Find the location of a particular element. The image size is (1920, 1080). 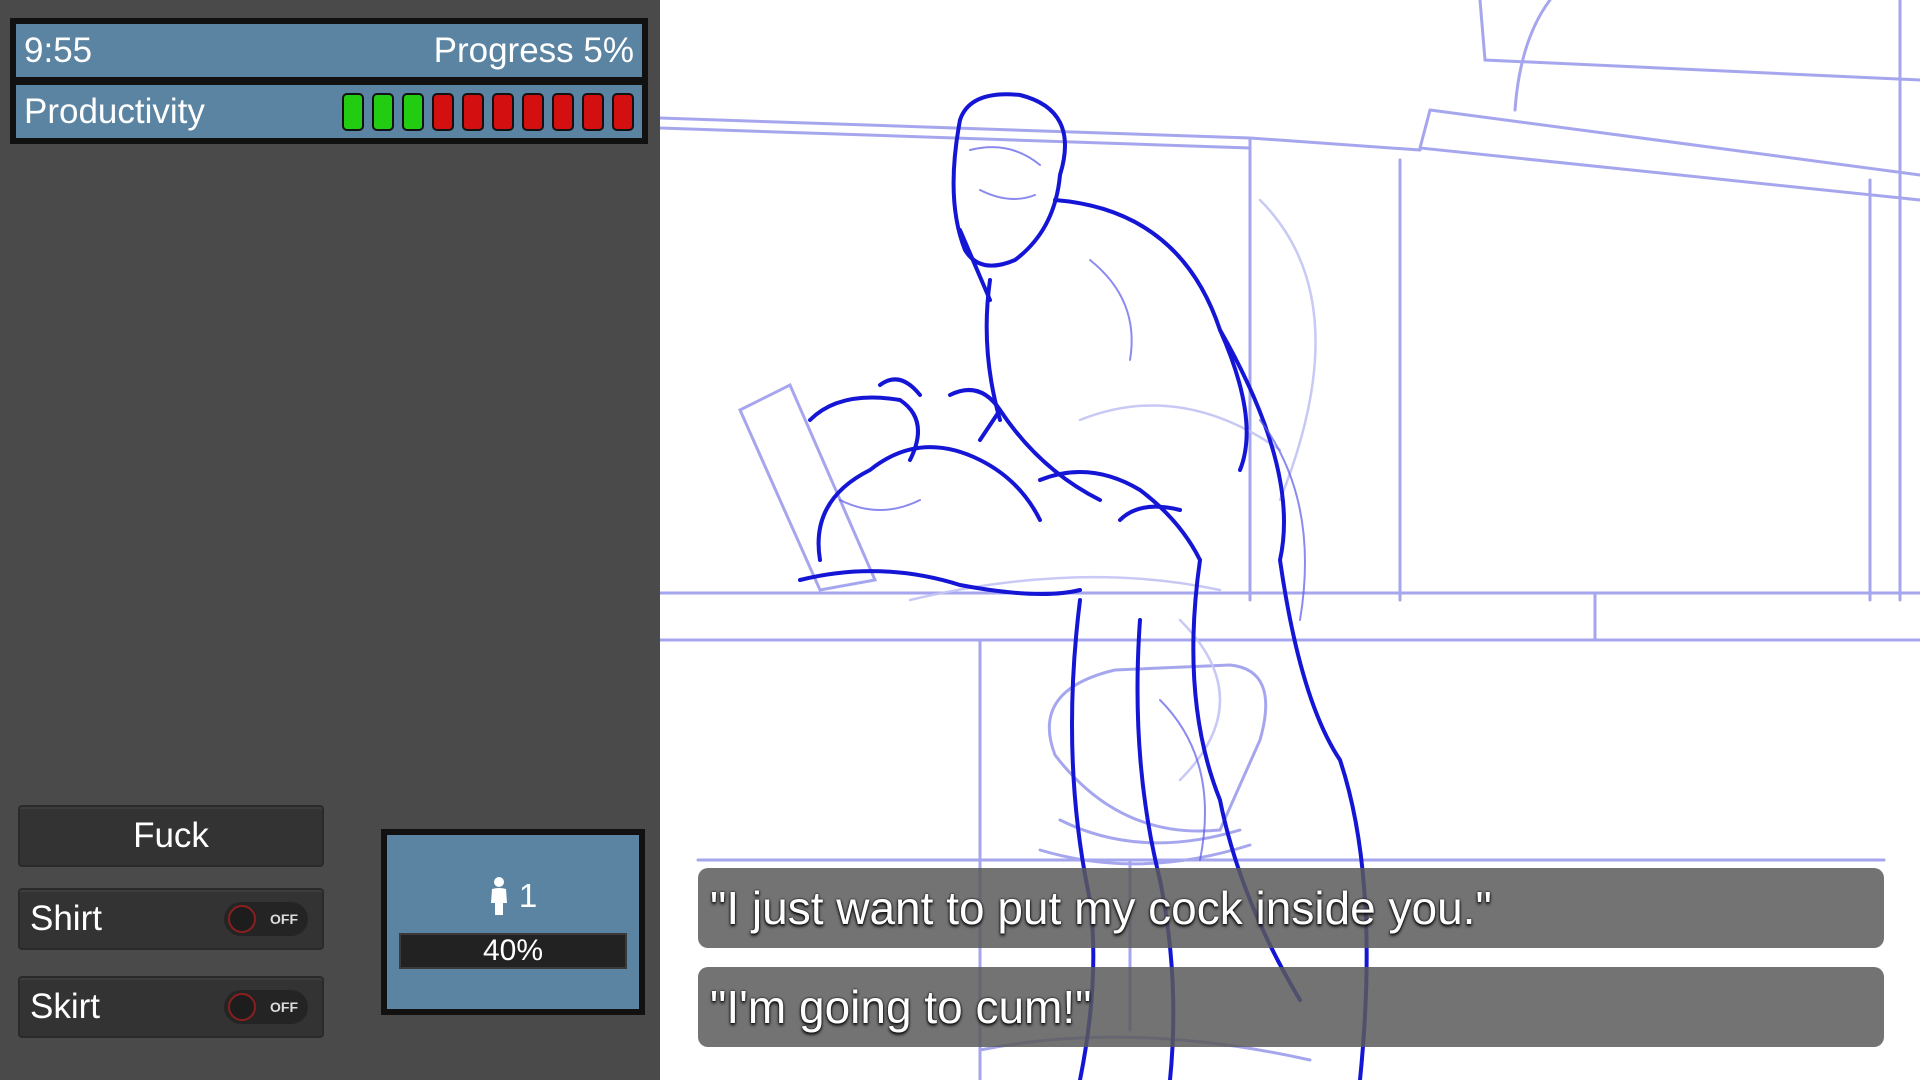

dialogue-option-1: "I just want to put my cock inside you." is located at coordinates (1291, 908).